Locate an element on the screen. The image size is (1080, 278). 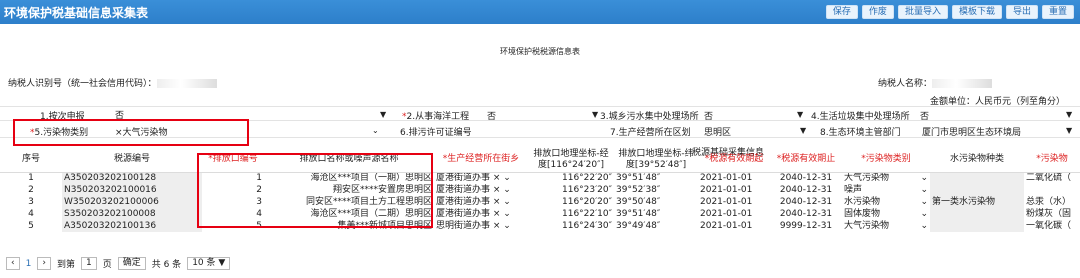
cell-lng: 116°22′10″ is located at coordinates (587, 213).